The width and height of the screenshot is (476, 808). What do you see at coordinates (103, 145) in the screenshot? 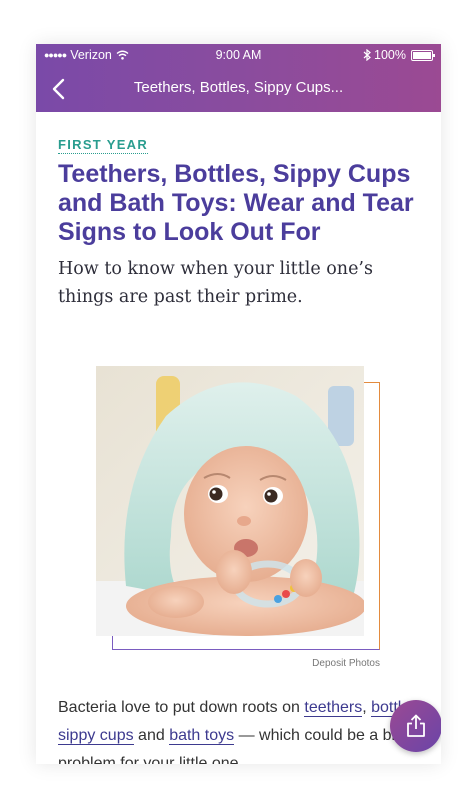
I see `category-link: FIRST YEAR` at bounding box center [103, 145].